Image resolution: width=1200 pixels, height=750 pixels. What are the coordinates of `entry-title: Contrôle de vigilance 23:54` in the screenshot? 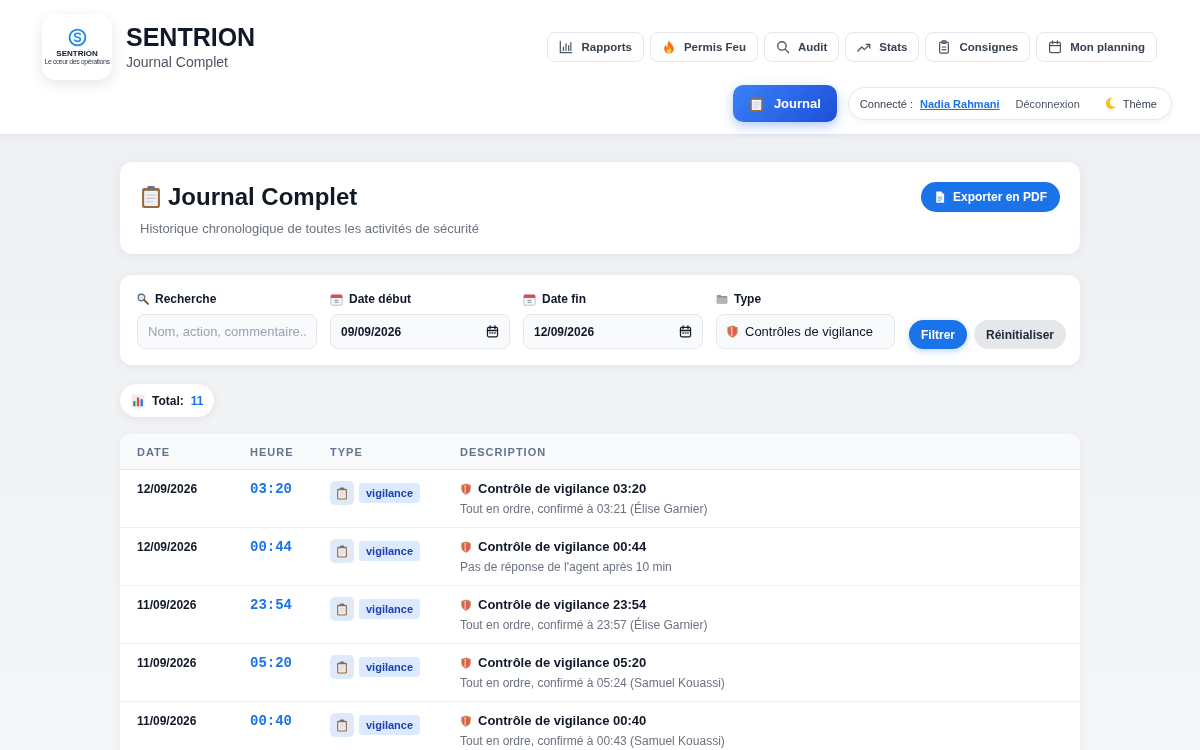 It's located at (562, 605).